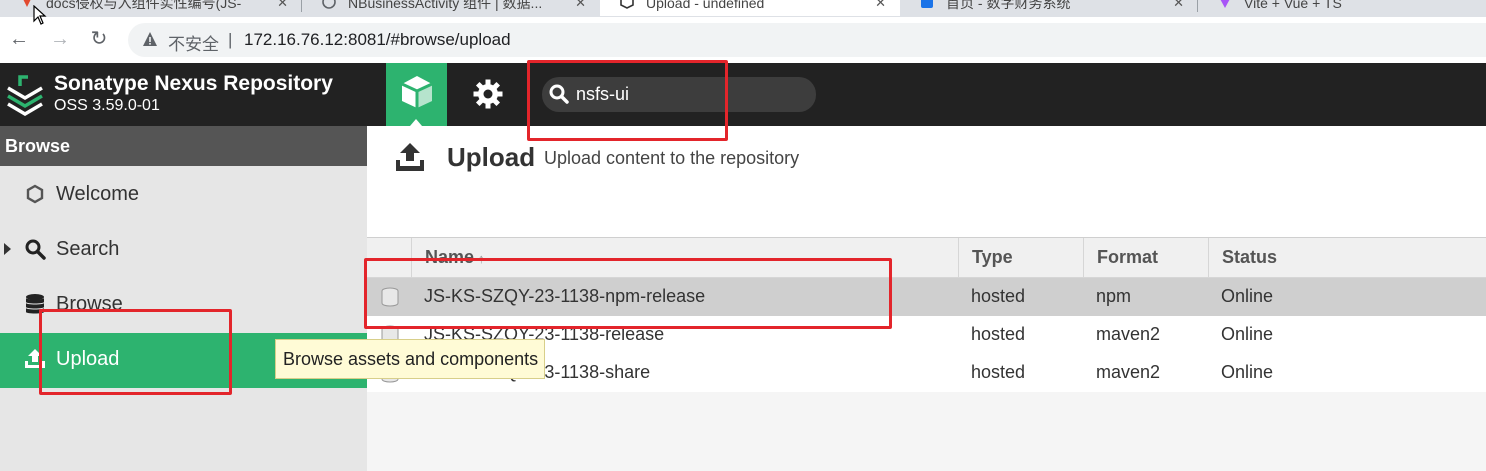 This screenshot has width=1486, height=471. I want to click on browser-tab-label: Upload - undefined, so click(705, 5).